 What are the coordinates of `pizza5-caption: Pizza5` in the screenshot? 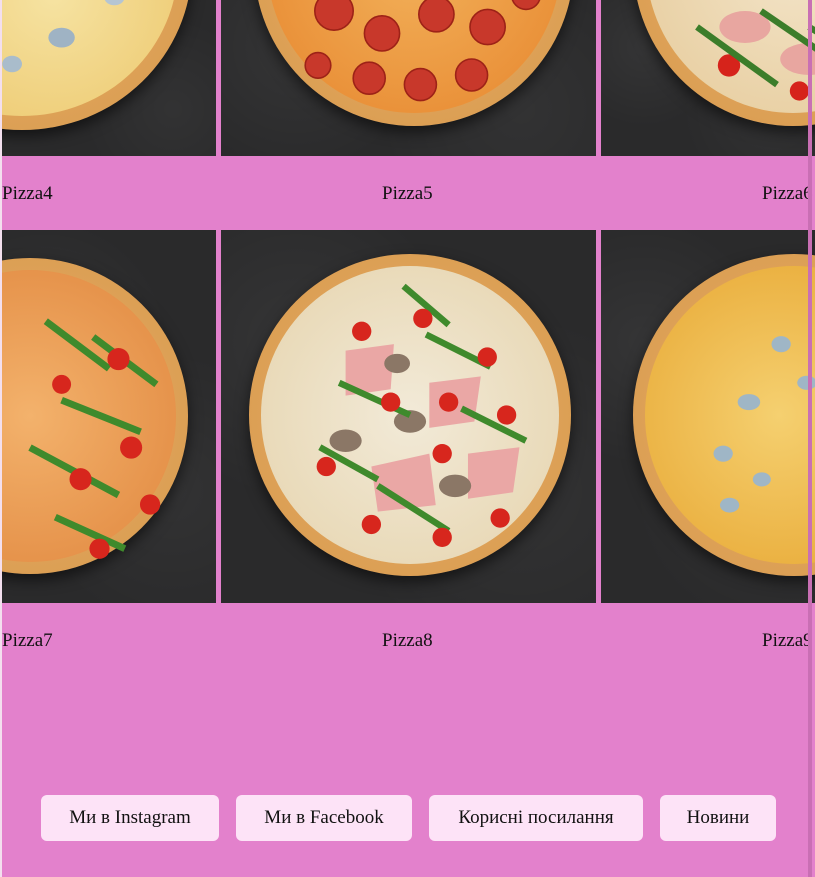 It's located at (407, 193).